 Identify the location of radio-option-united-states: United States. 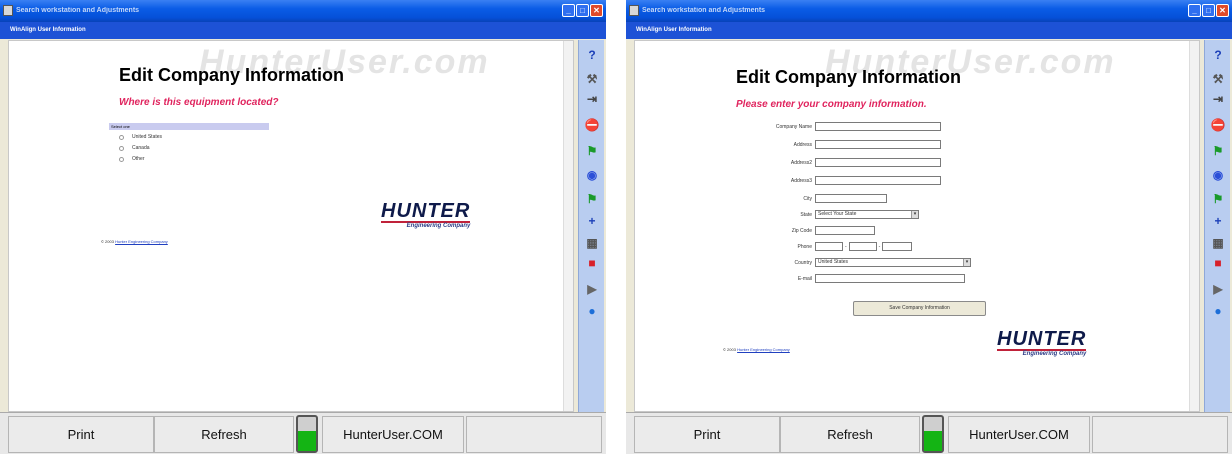
(140, 137).